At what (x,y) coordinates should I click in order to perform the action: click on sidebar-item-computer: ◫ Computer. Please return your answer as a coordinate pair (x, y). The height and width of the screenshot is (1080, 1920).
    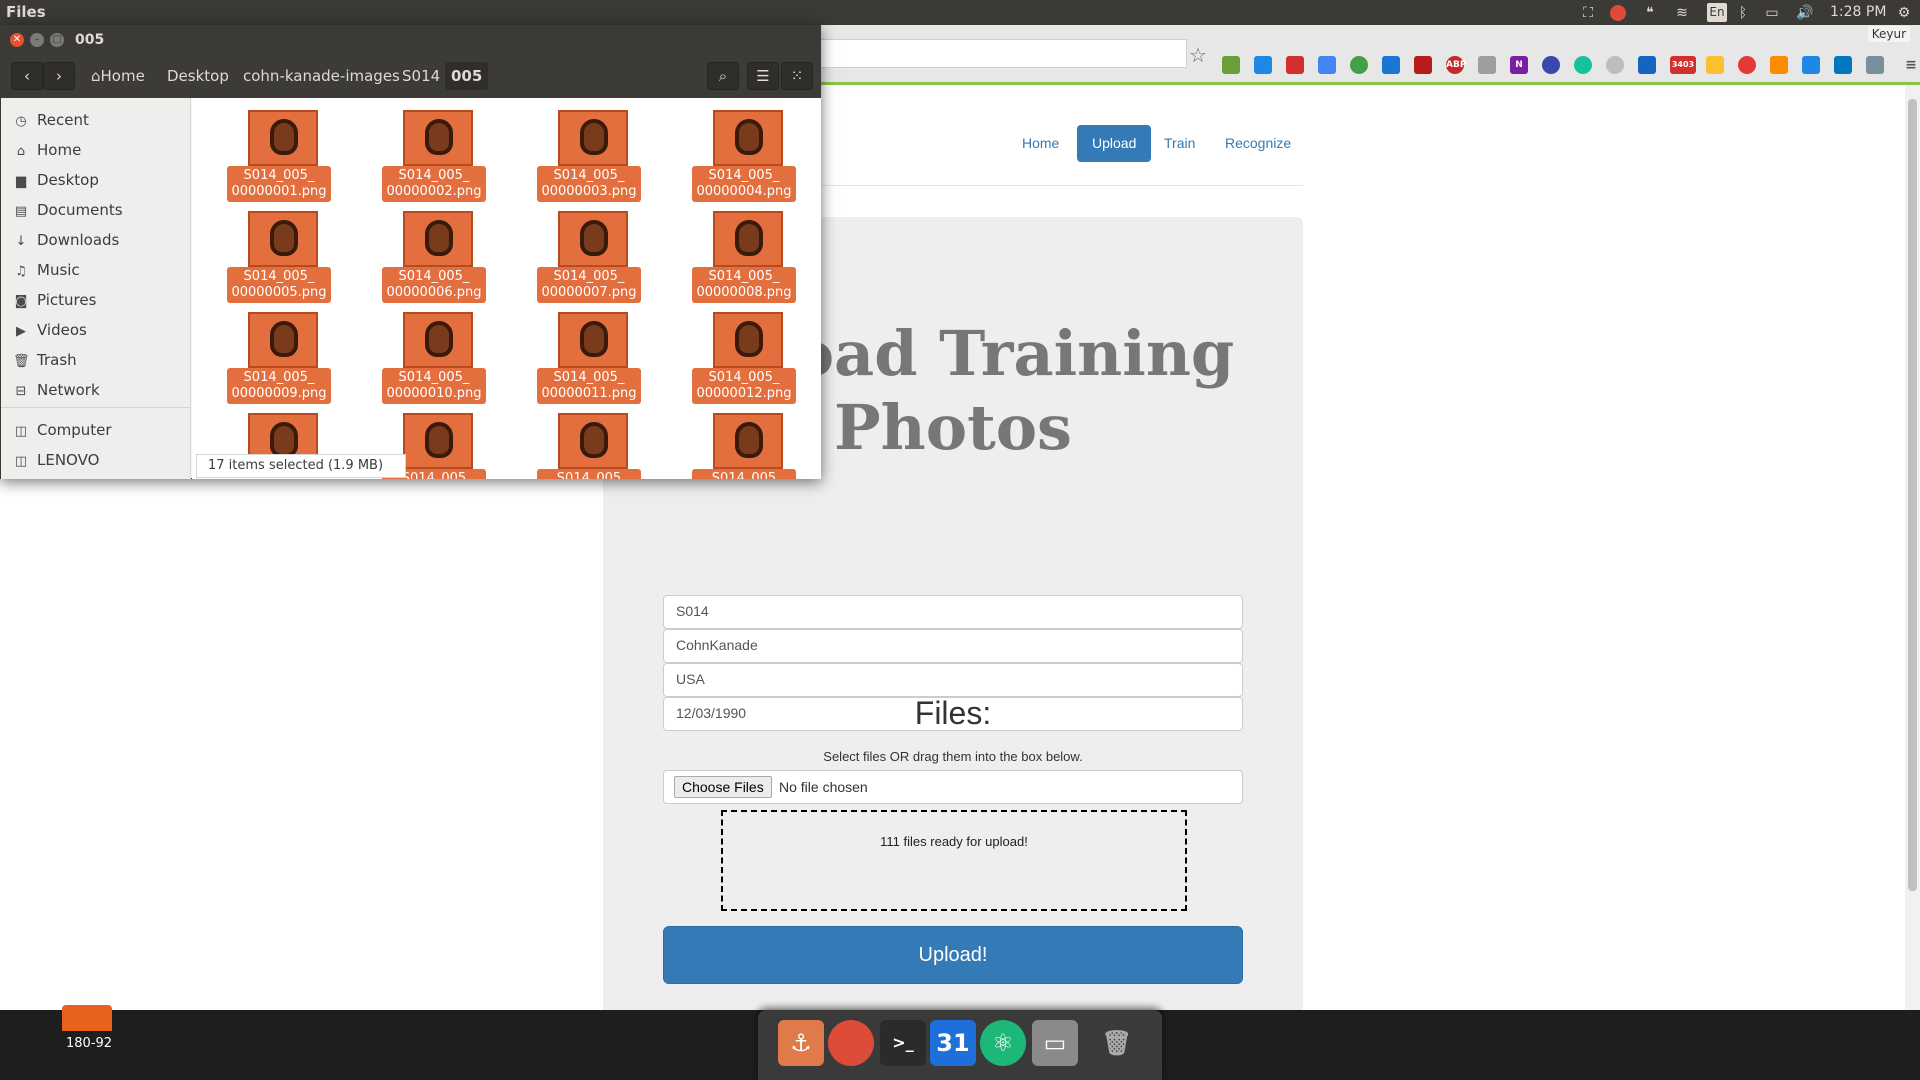
    Looking at the image, I should click on (62, 430).